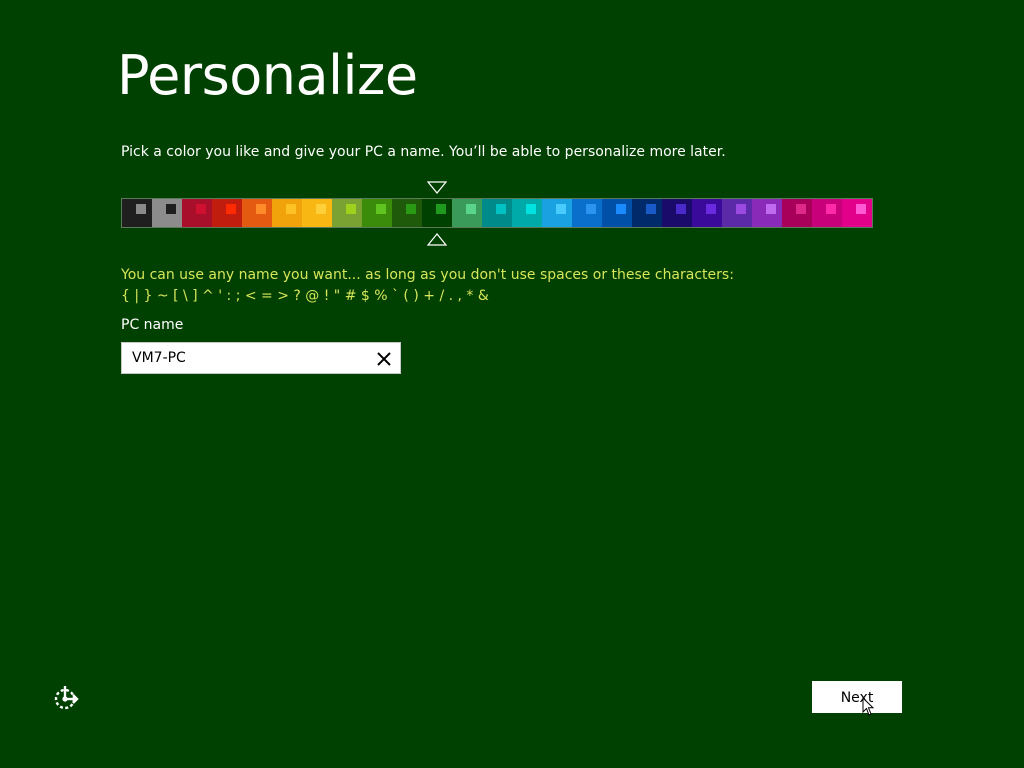 The image size is (1024, 768). I want to click on color-swatch-selected, so click(437, 213).